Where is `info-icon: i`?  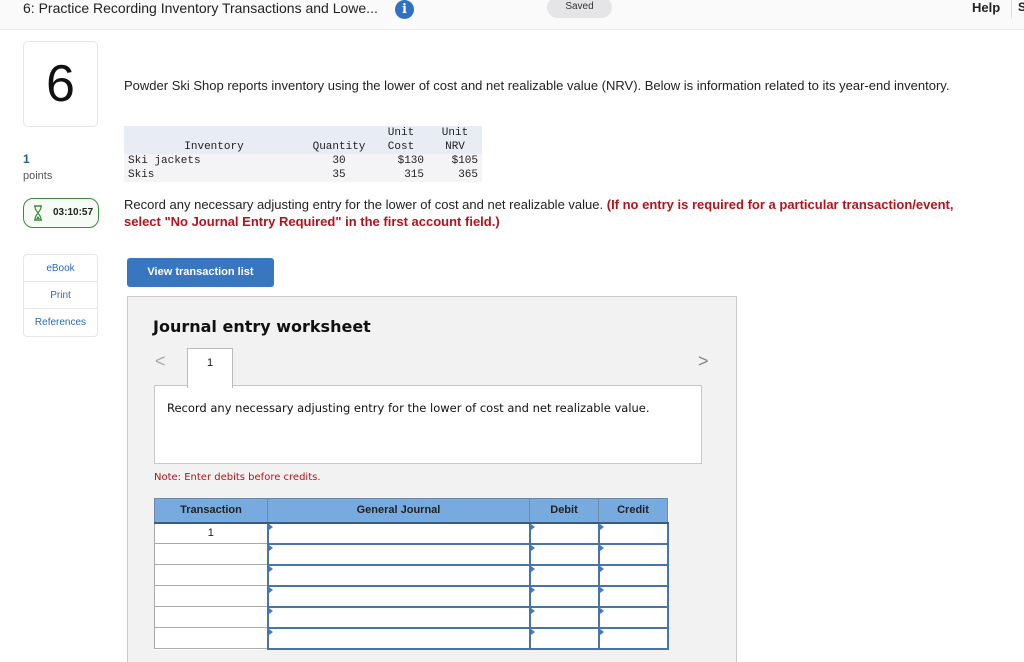 info-icon: i is located at coordinates (404, 9).